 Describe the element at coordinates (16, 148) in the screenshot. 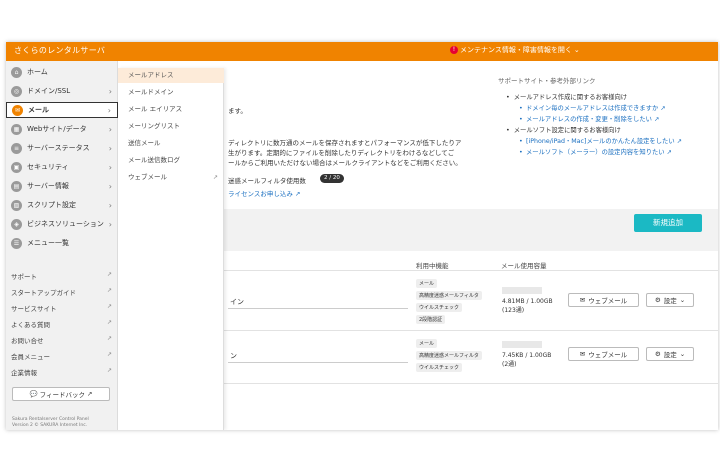

I see `server-status-icon: ≡` at that location.